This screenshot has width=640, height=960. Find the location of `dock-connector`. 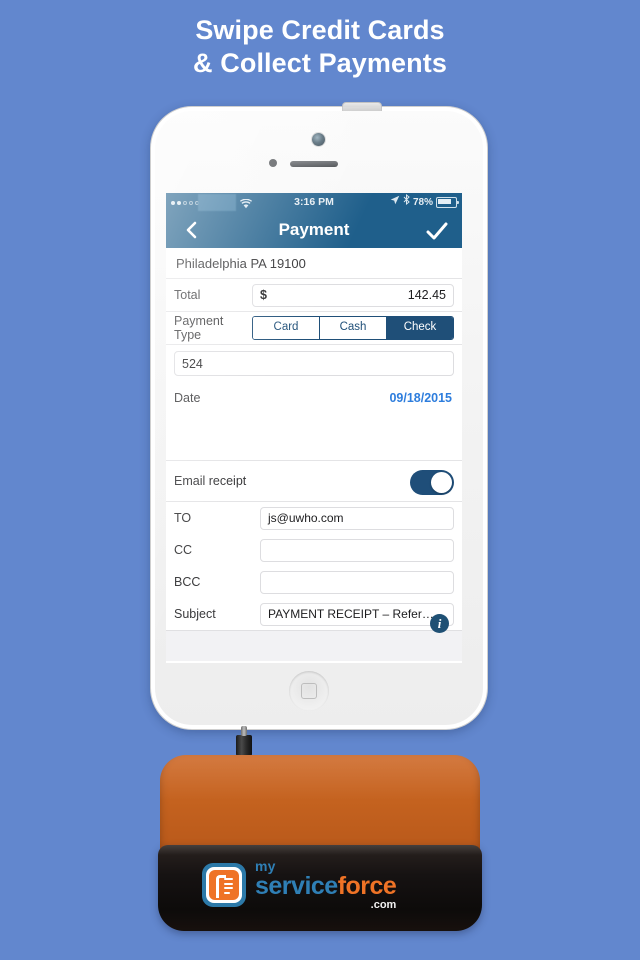

dock-connector is located at coordinates (244, 741).